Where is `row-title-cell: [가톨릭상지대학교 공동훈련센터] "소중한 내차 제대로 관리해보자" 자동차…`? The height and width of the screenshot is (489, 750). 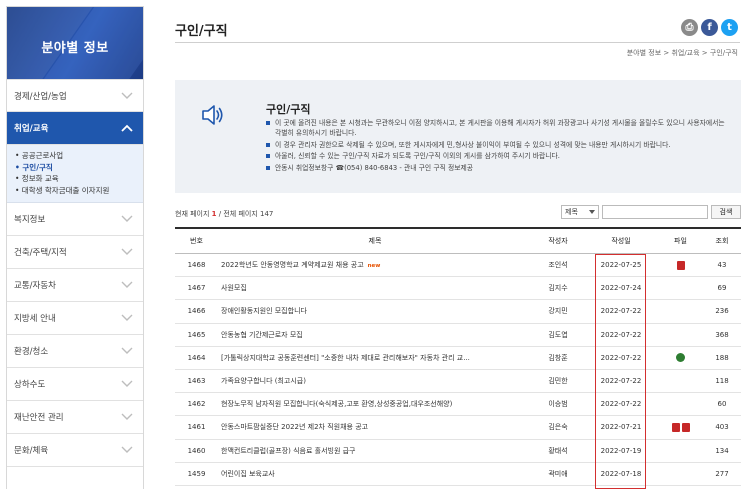 row-title-cell: [가톨릭상지대학교 공동훈련센터] "소중한 내차 제대로 관리해보자" 자동차… is located at coordinates (375, 358).